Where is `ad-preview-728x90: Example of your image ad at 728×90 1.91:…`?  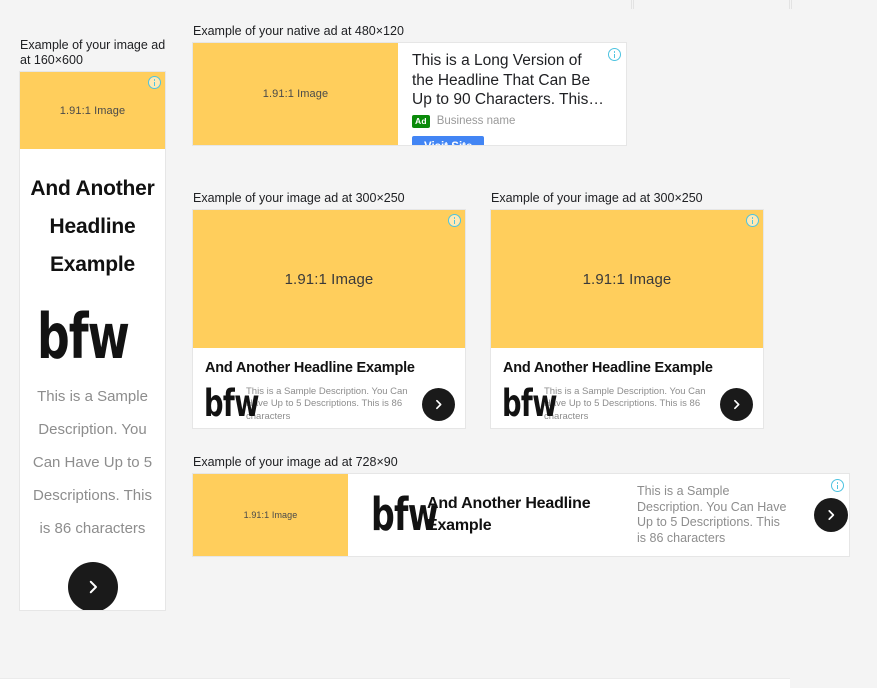
ad-preview-728x90: Example of your image ad at 728×90 1.91:… is located at coordinates (521, 505).